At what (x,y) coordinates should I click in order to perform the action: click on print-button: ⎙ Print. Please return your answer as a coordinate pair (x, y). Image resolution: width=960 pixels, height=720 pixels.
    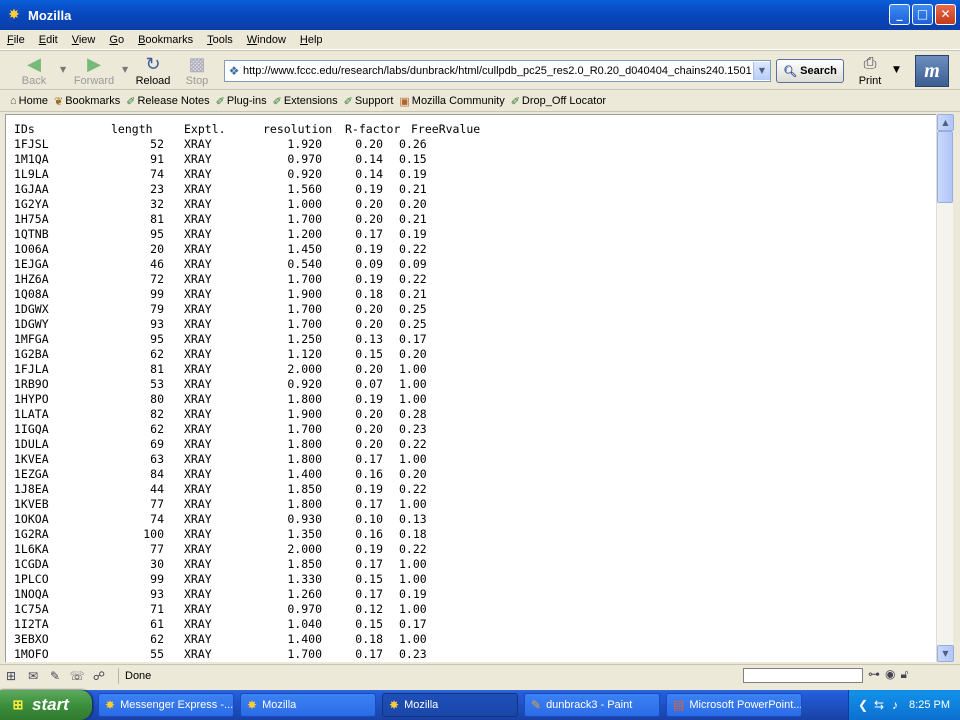
    Looking at the image, I should click on (870, 70).